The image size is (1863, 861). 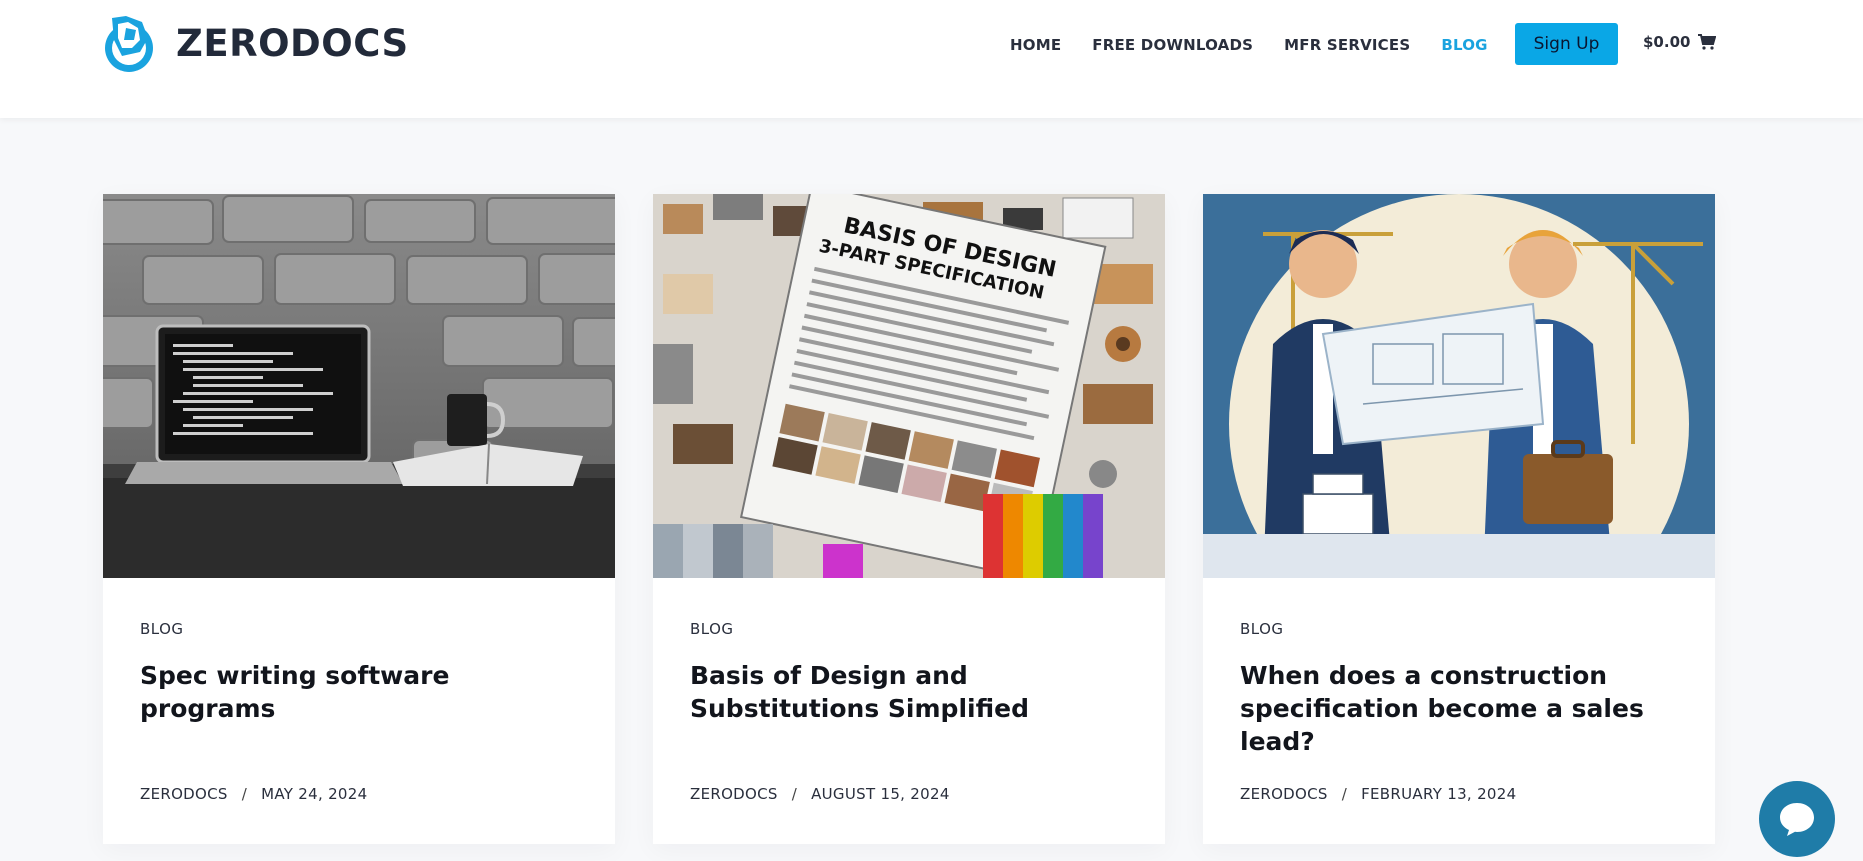 I want to click on laptop-on-desk-image, so click(x=359, y=386).